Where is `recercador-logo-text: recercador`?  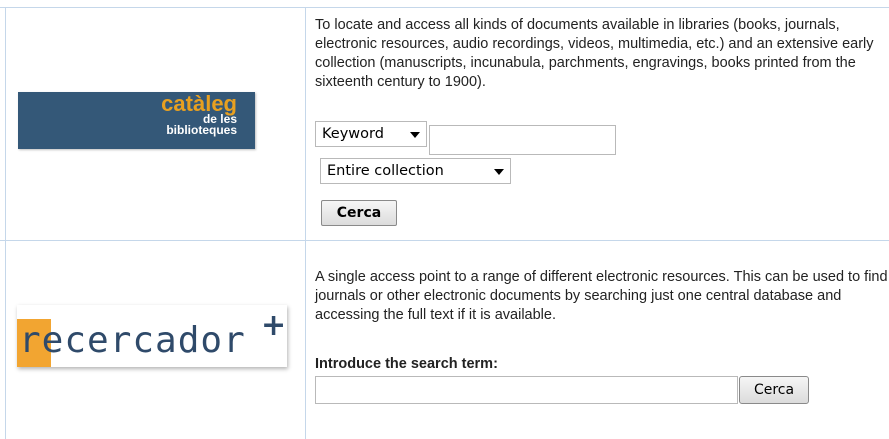
recercador-logo-text: recercador is located at coordinates (132, 341).